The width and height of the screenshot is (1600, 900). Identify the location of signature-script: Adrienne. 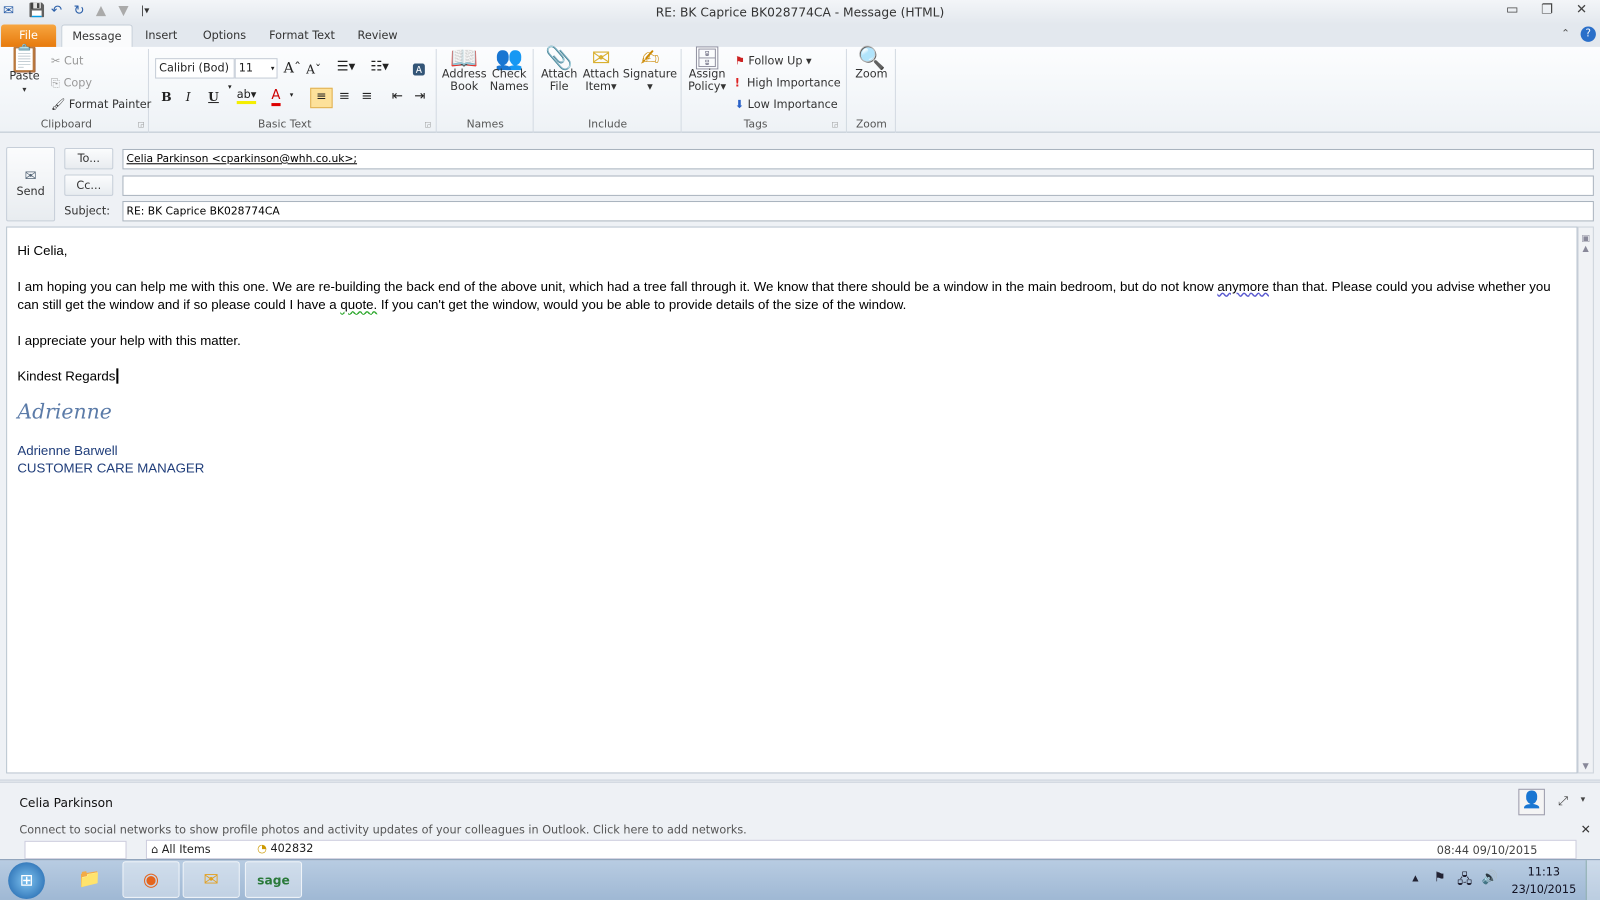
(64, 411).